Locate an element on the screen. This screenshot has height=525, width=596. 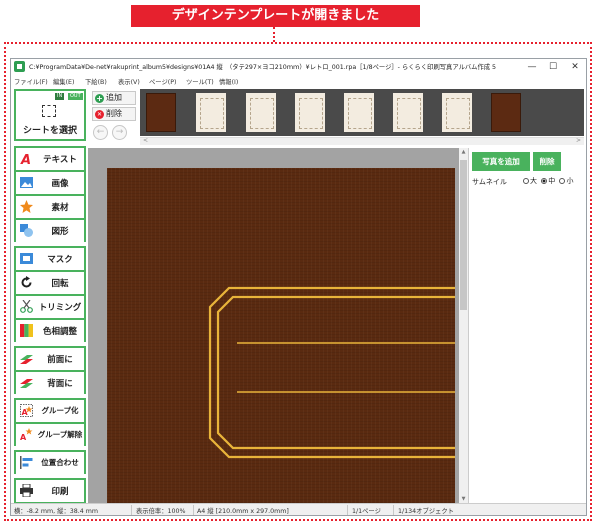
mask-button: マスク is located at coordinates (50, 259).